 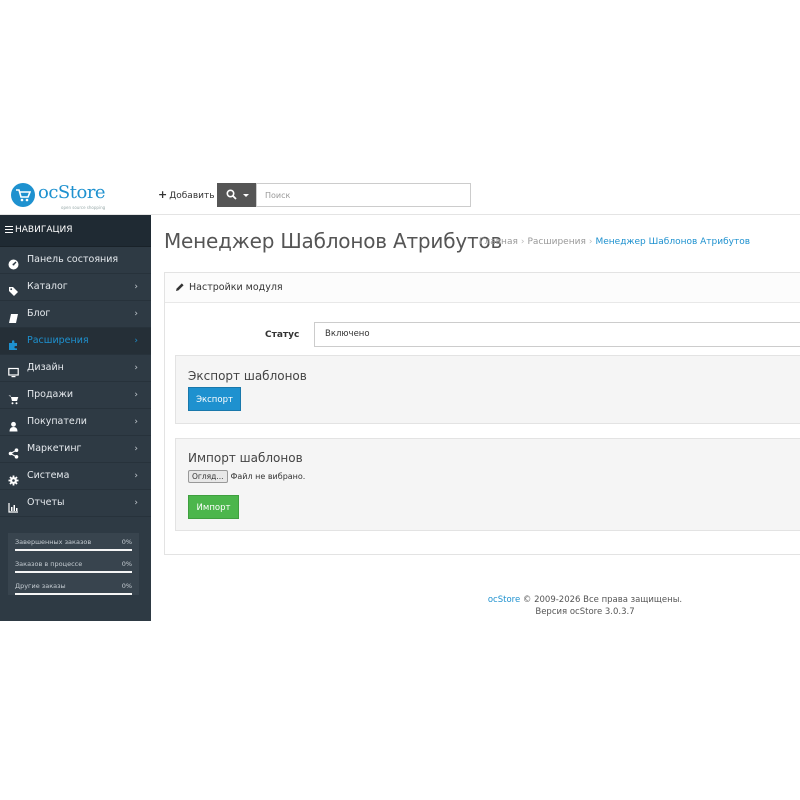 What do you see at coordinates (49, 564) in the screenshot?
I see `stat-label: Заказов в процессе` at bounding box center [49, 564].